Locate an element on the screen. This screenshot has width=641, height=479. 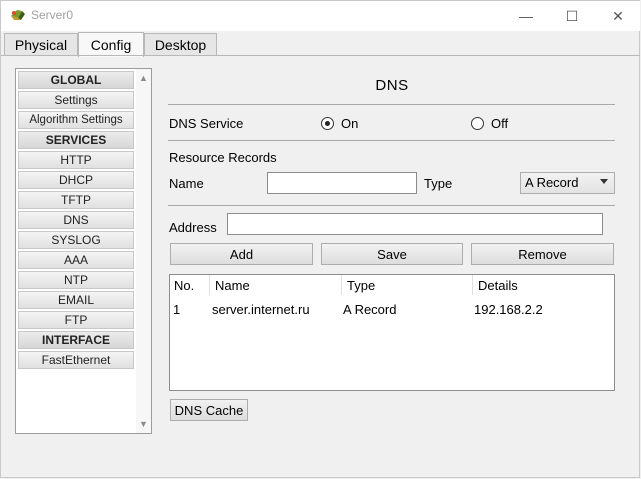
tab-physical: Physical is located at coordinates (41, 44).